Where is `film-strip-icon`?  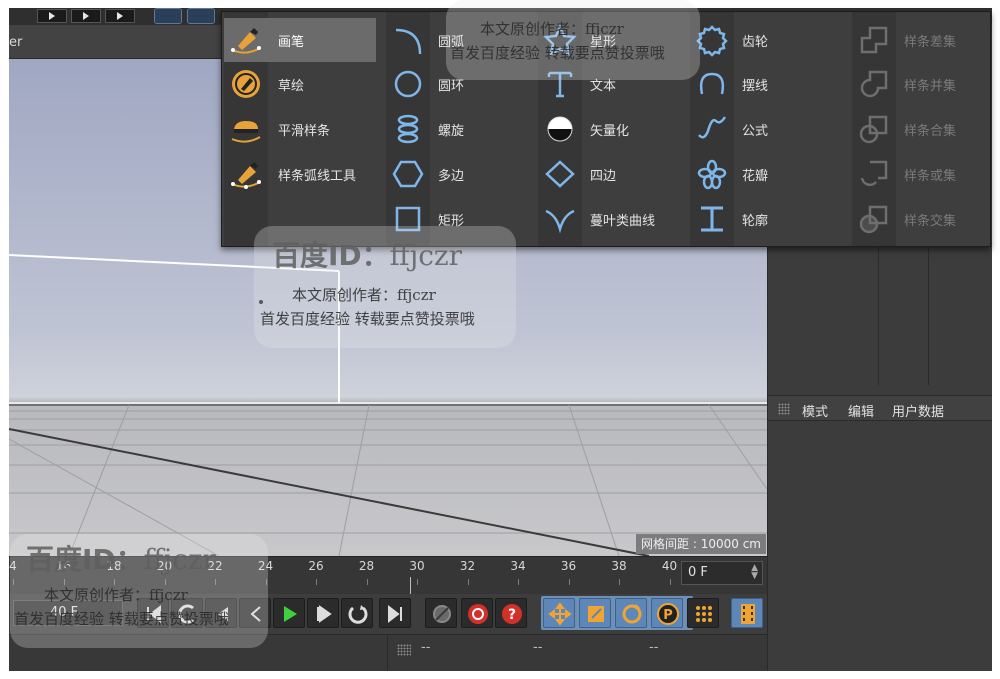
film-strip-icon is located at coordinates (748, 614).